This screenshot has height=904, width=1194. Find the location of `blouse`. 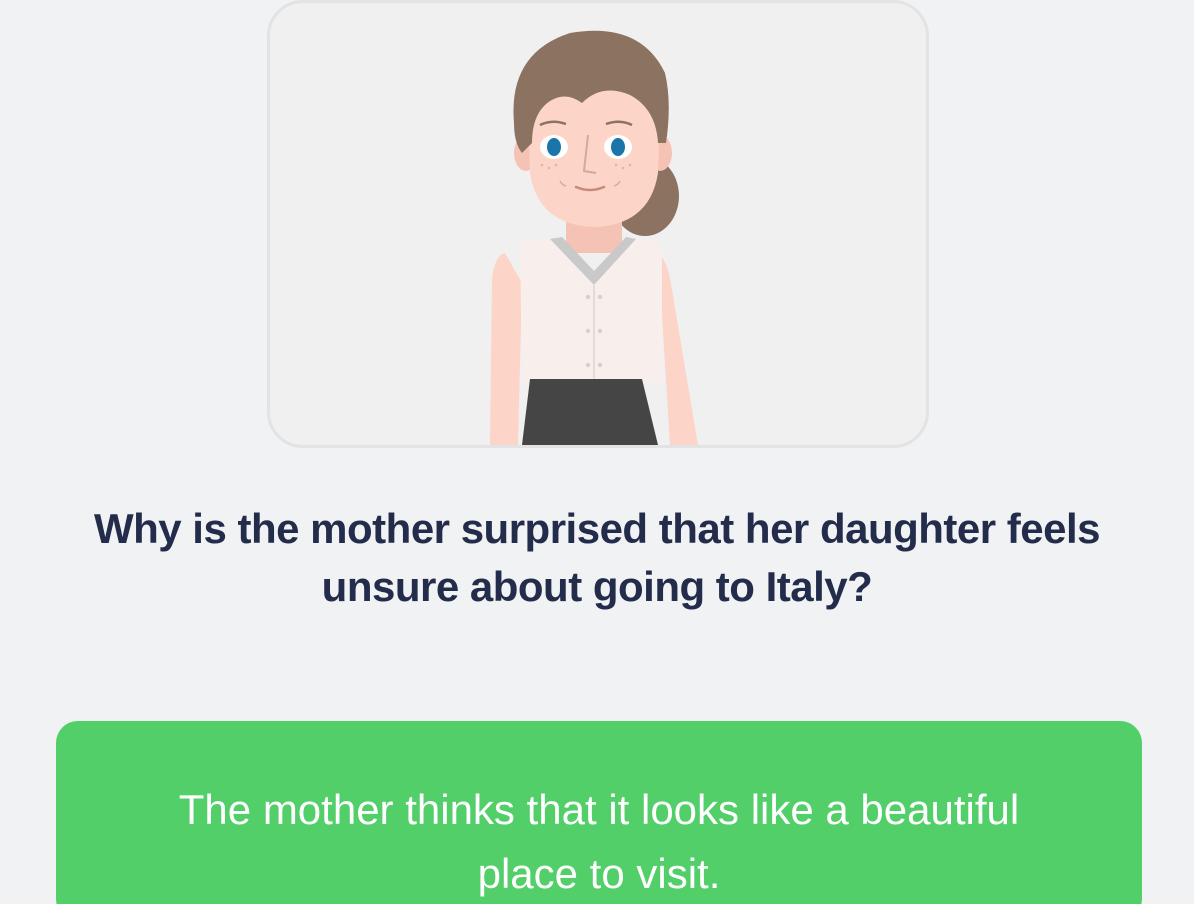

blouse is located at coordinates (591, 311).